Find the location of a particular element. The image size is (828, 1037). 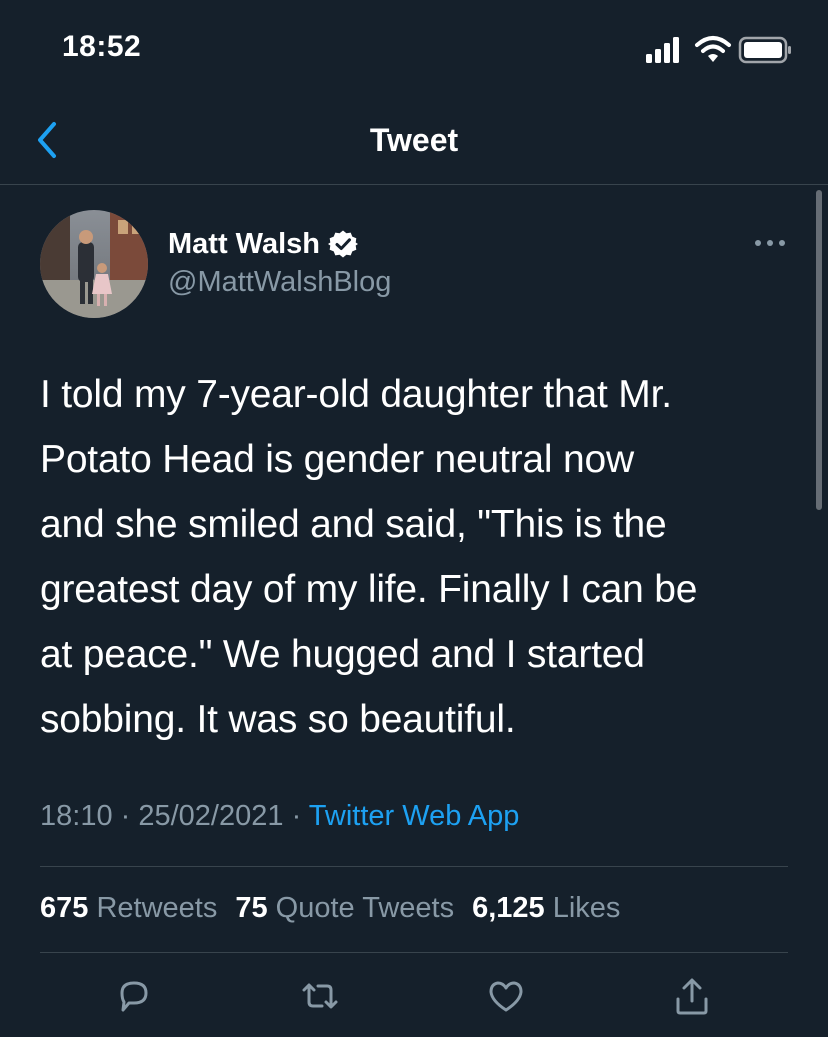

tweet-source-link: Twitter Web App is located at coordinates (414, 816).